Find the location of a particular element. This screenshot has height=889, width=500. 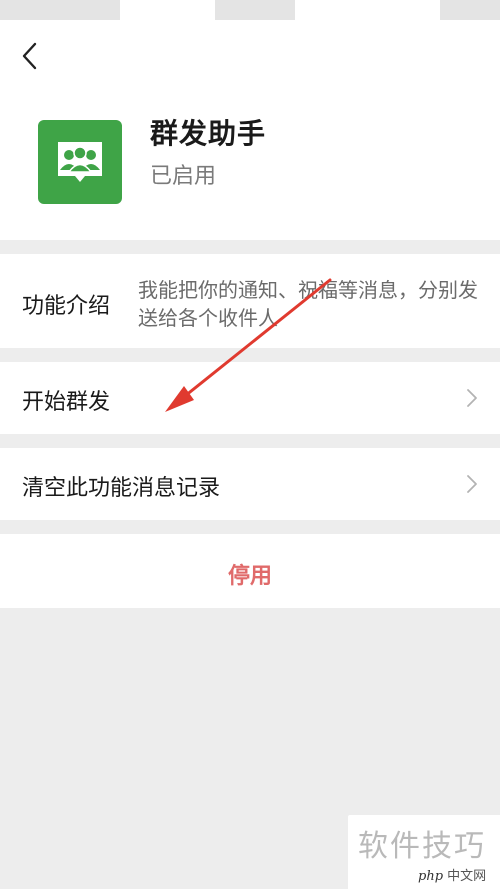

watermark-text: 软件技巧 is located at coordinates (422, 846).